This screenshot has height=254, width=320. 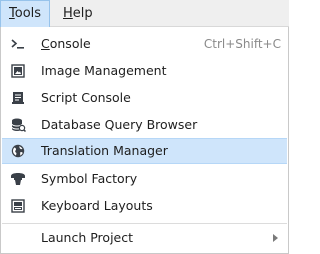 I want to click on symbol-icon, so click(x=18, y=179).